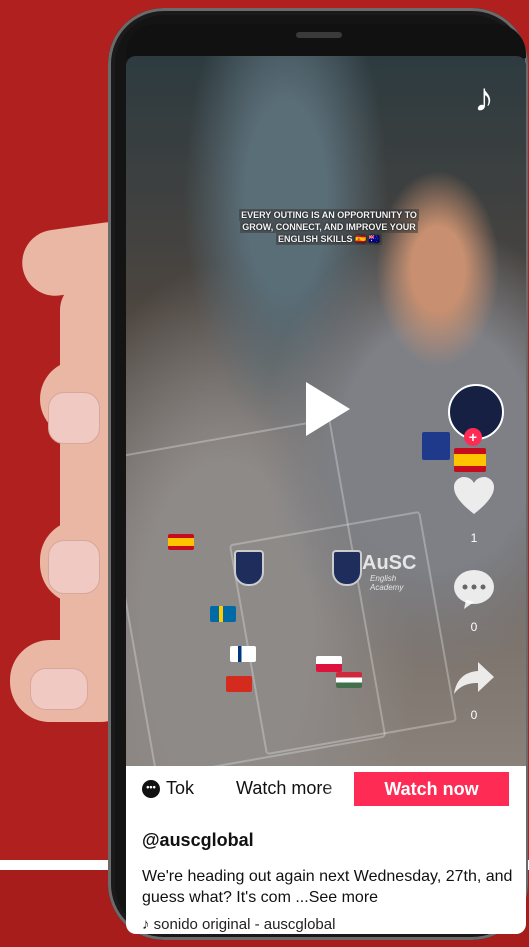  Describe the element at coordinates (474, 715) in the screenshot. I see `shares-count: 0` at that location.